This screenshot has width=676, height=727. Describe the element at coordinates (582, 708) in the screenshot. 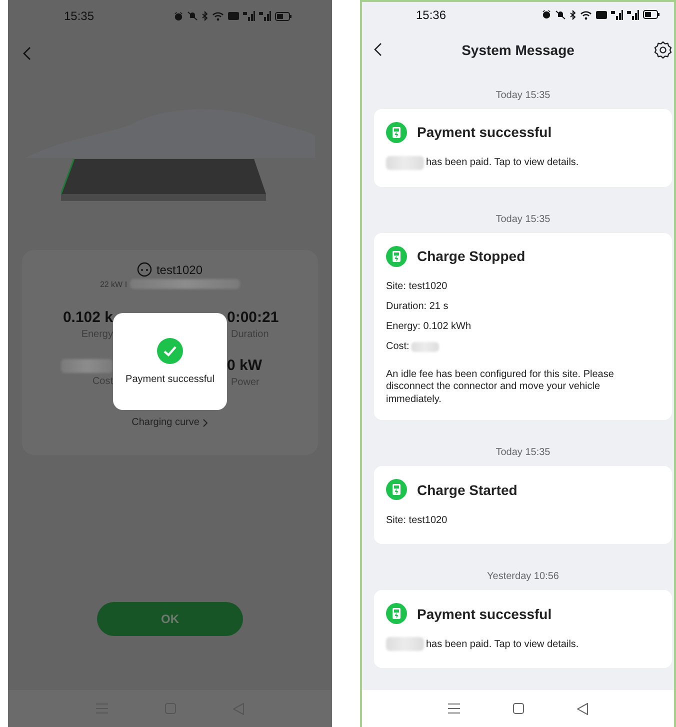

I see `back-icon` at that location.